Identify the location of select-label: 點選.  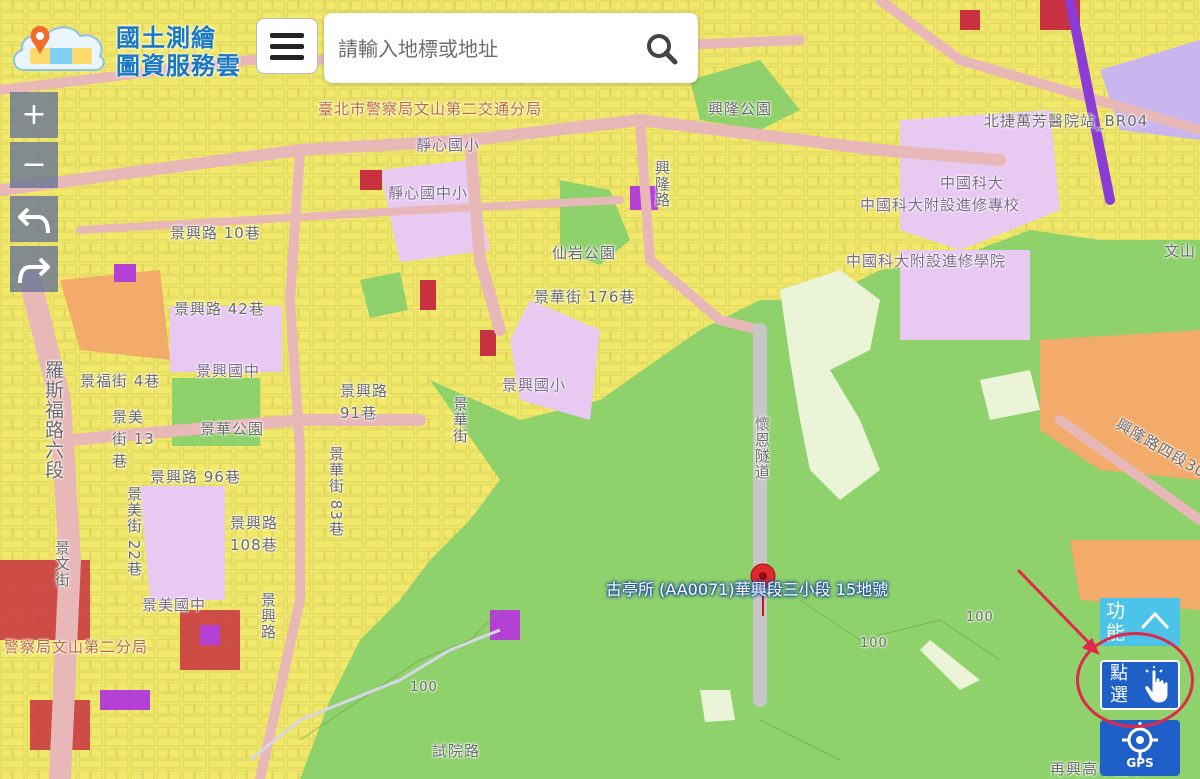
(1119, 684).